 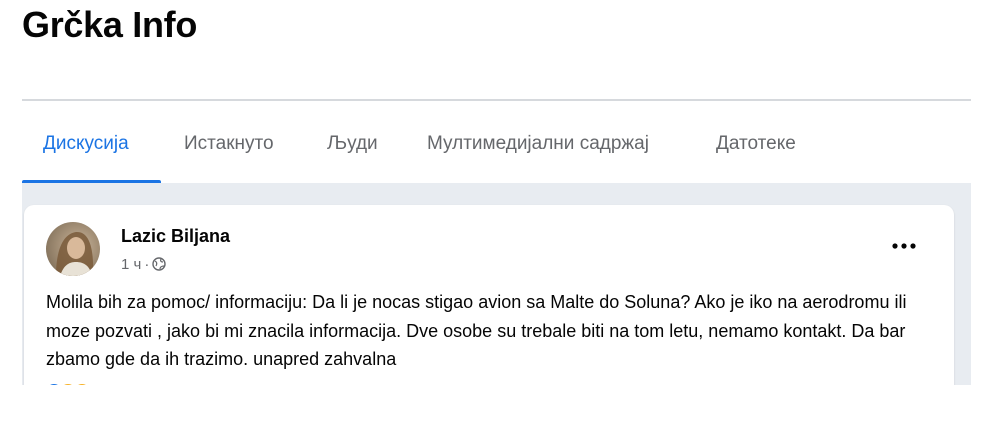 I want to click on post-meta: 1 ч ·, so click(x=144, y=264).